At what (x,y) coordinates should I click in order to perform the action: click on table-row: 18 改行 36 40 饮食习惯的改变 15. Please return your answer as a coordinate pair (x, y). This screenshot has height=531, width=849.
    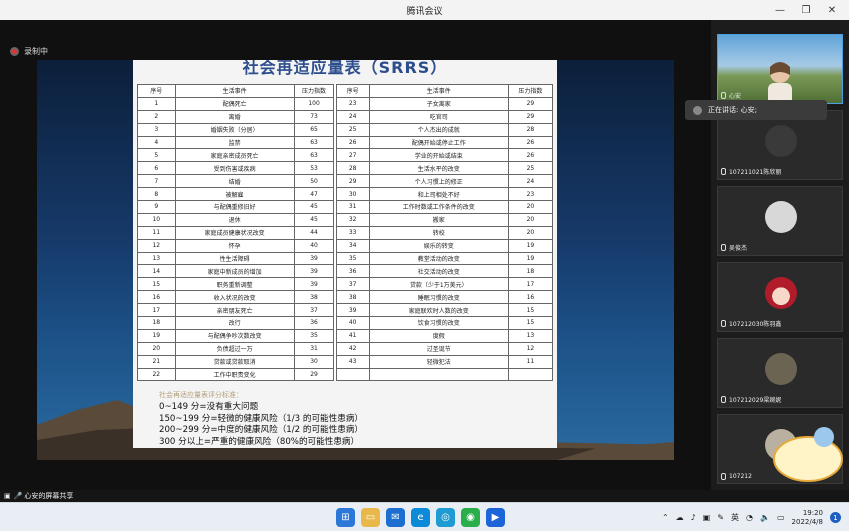
    Looking at the image, I should click on (345, 323).